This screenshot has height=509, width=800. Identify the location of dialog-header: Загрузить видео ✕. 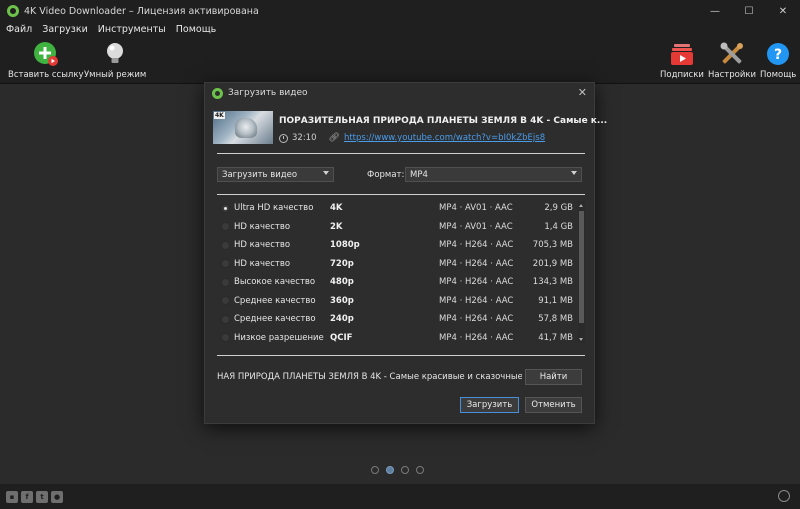
(399, 93).